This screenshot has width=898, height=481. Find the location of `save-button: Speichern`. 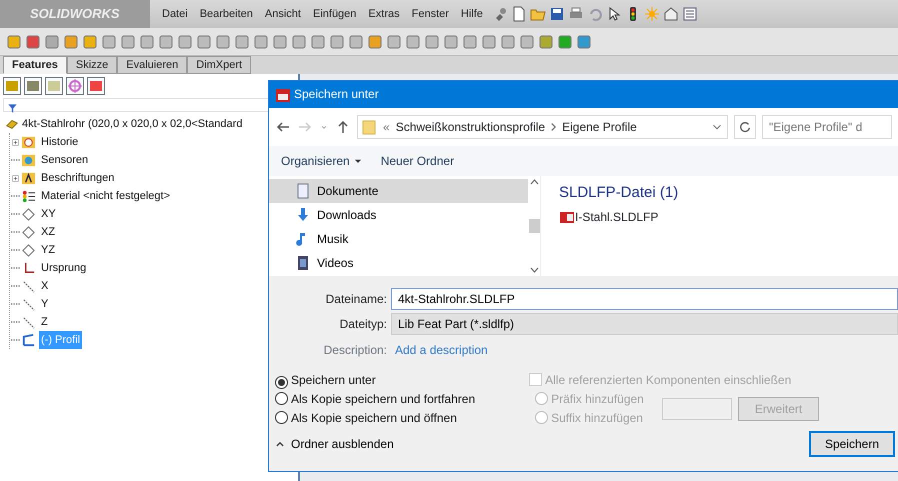

save-button: Speichern is located at coordinates (851, 444).